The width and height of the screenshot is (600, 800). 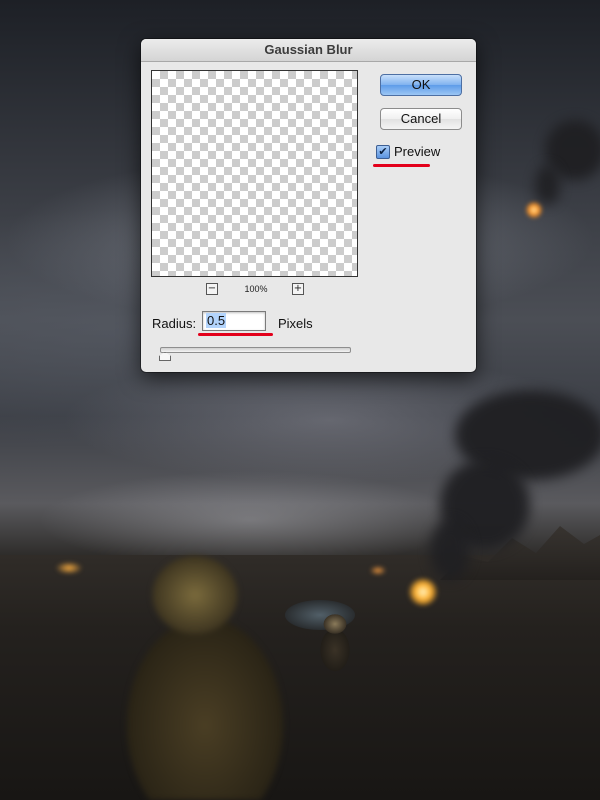 I want to click on distant-soldier-figure, so click(x=335, y=642).